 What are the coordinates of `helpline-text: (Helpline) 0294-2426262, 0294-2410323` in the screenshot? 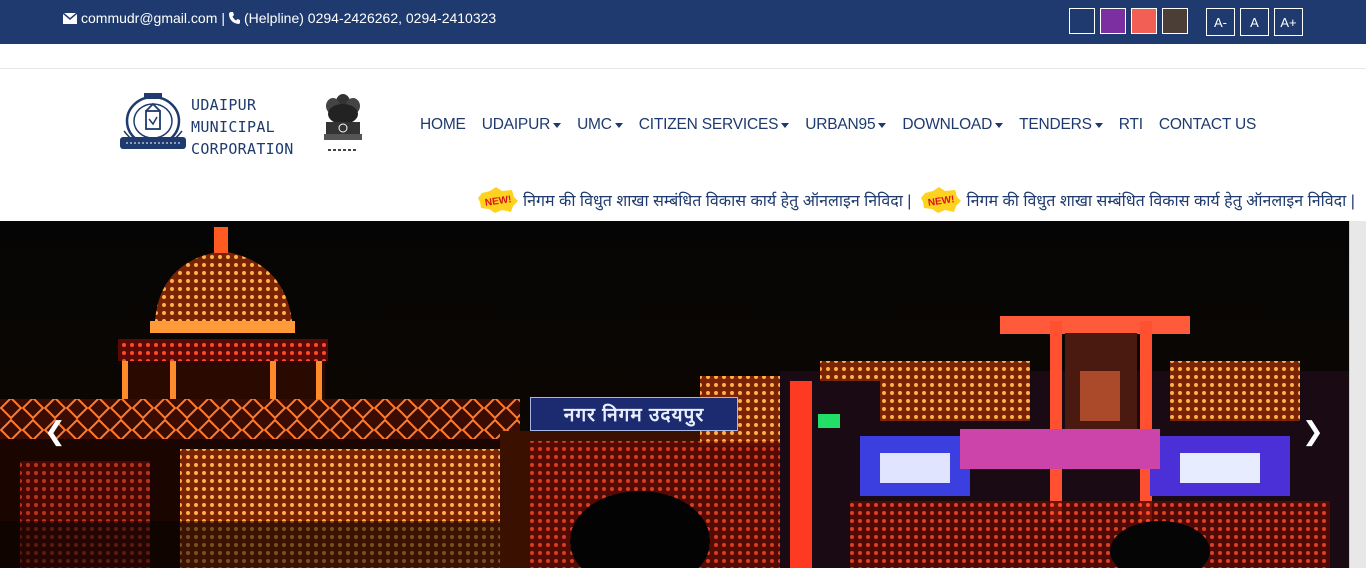 It's located at (370, 18).